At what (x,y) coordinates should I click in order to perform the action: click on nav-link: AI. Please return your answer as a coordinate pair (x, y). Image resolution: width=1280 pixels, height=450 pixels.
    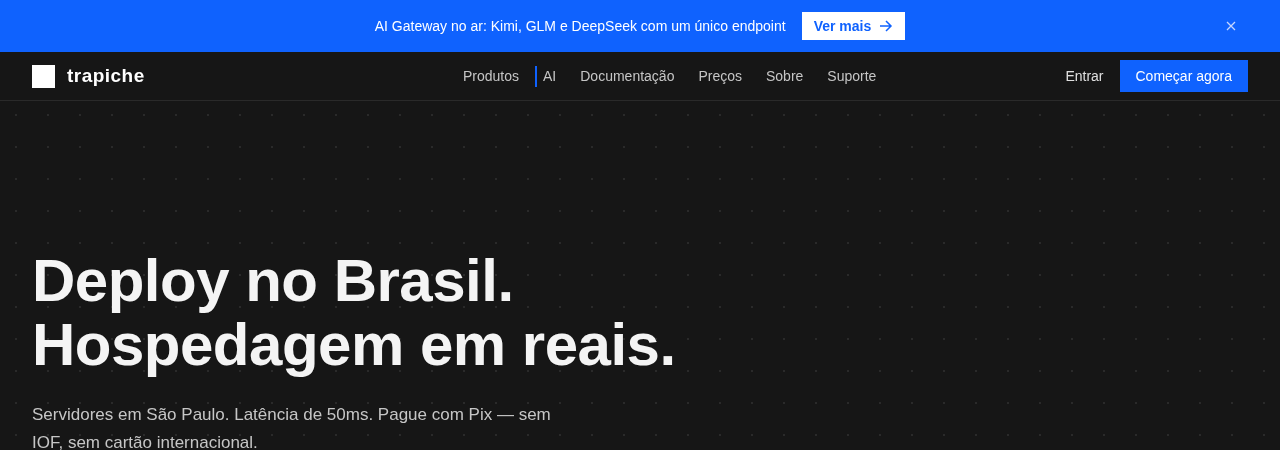
    Looking at the image, I should click on (546, 76).